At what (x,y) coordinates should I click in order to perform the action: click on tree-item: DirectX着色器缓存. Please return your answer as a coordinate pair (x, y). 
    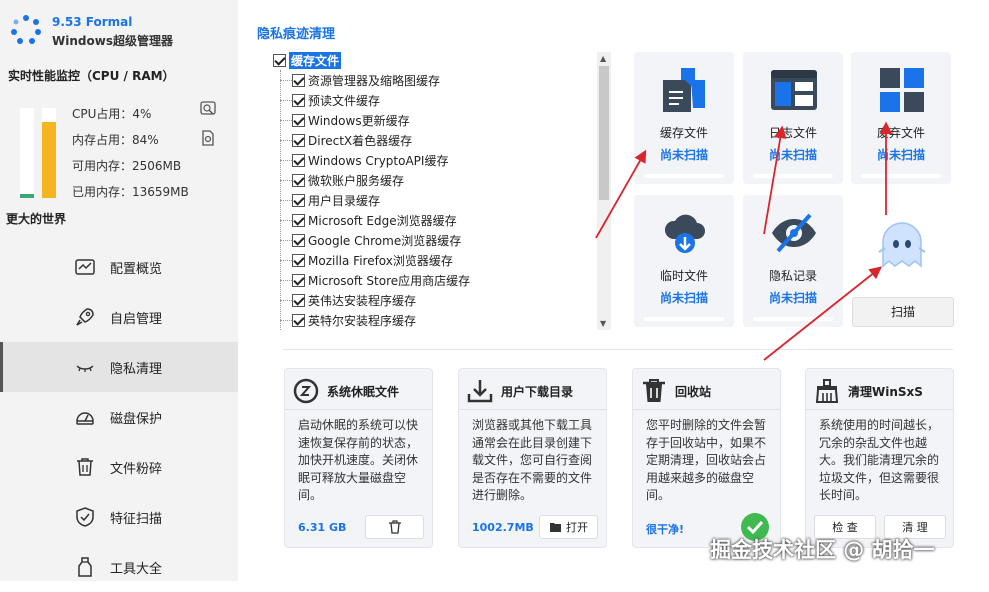
    Looking at the image, I should click on (352, 140).